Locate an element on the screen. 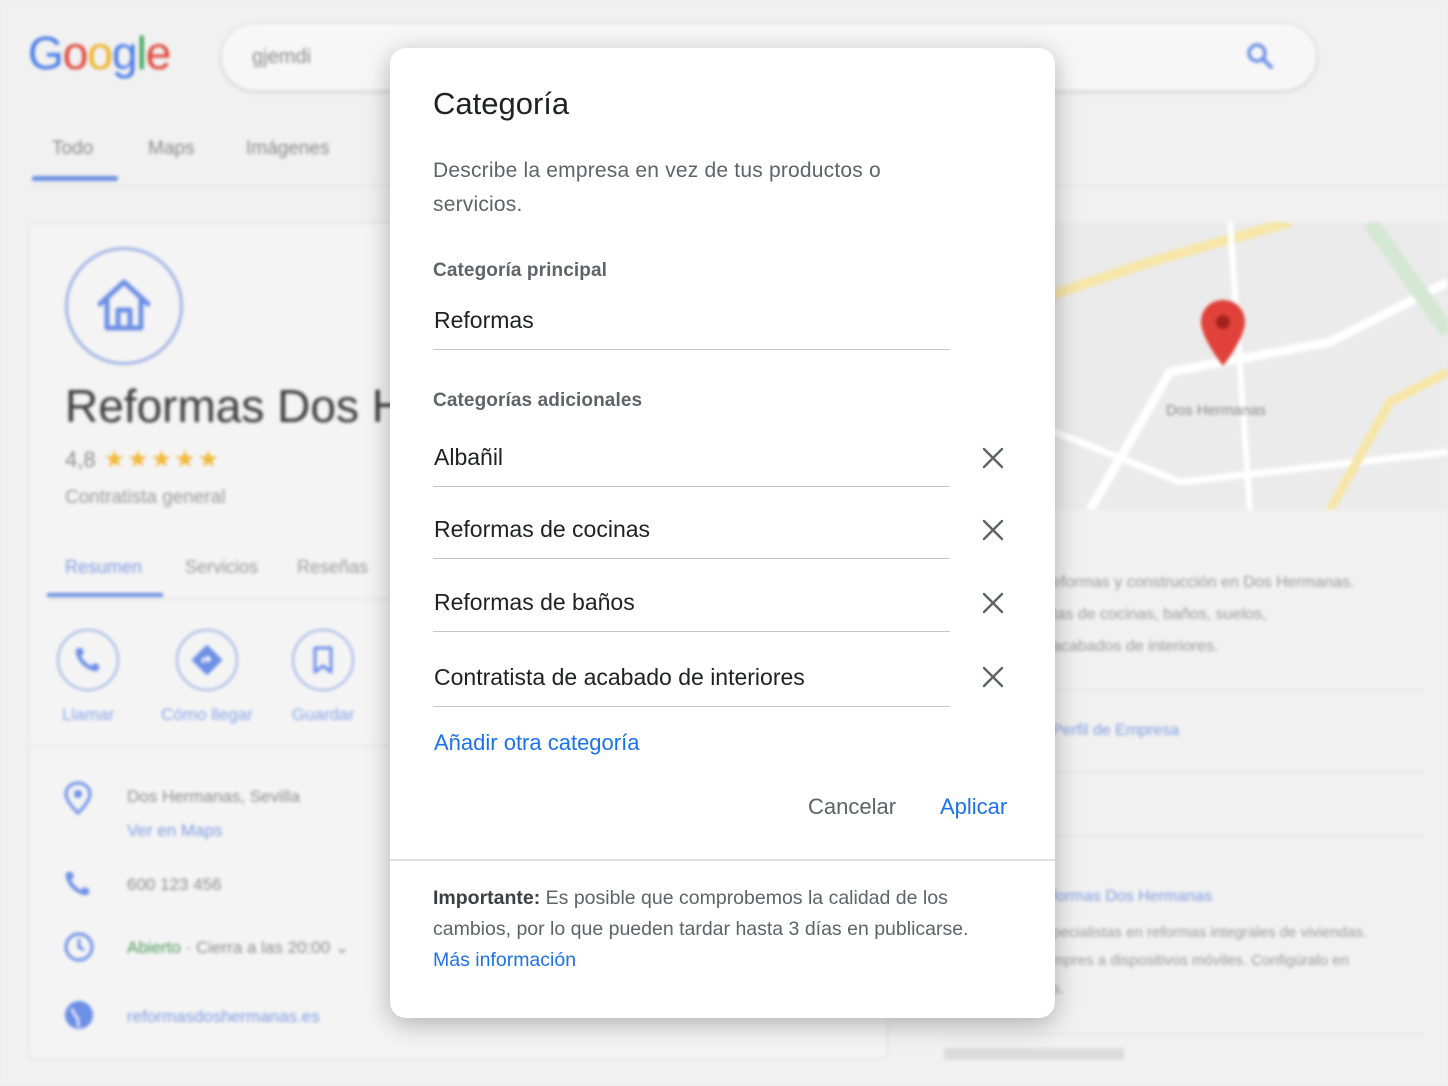  search-icon is located at coordinates (1260, 58).